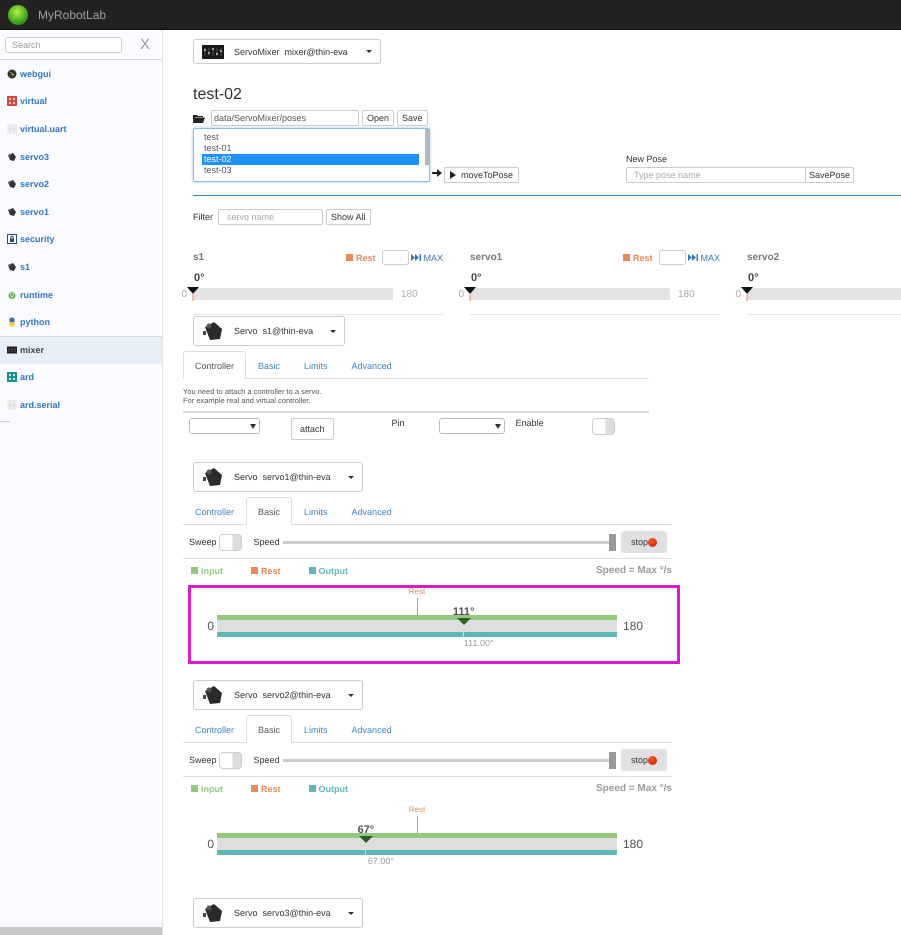 The height and width of the screenshot is (935, 901). What do you see at coordinates (12, 184) in the screenshot?
I see `servo-motor-icon` at bounding box center [12, 184].